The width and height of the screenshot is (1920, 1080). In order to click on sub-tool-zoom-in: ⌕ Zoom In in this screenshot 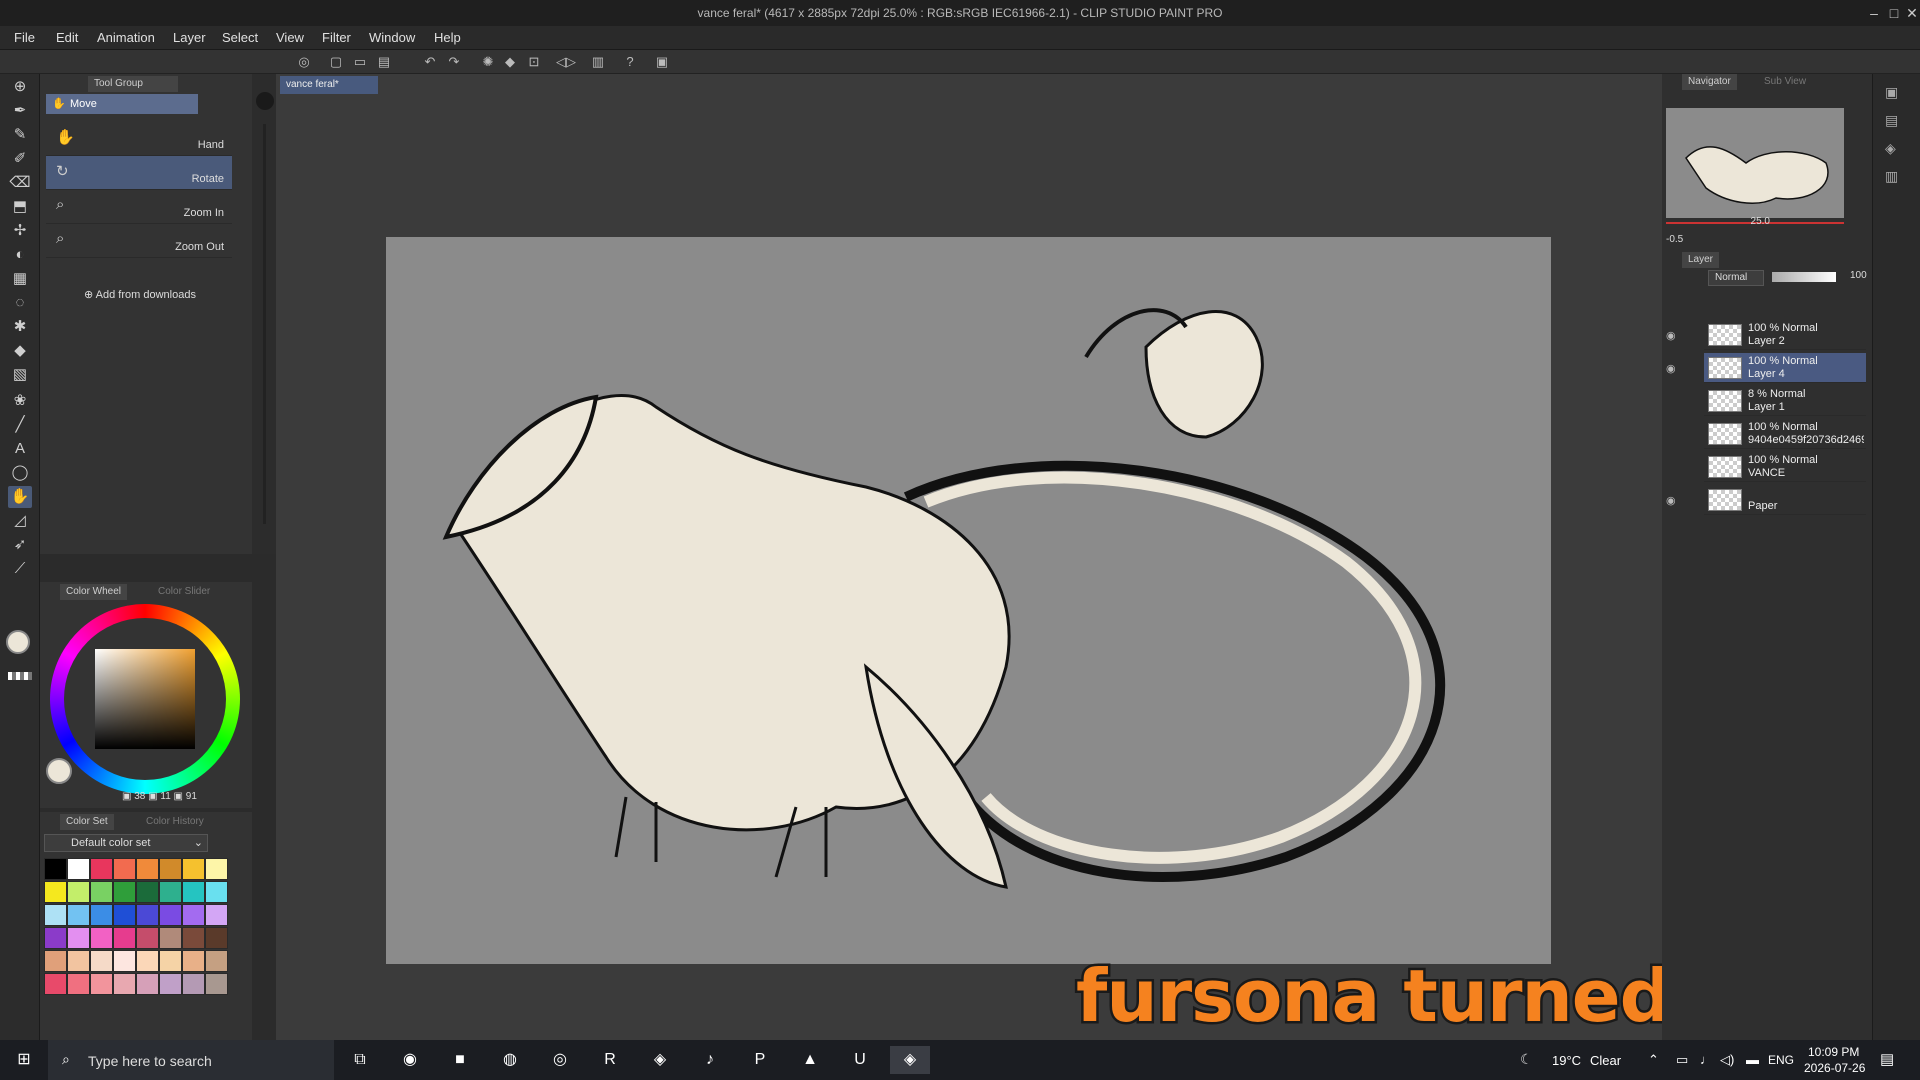, I will do `click(139, 207)`.